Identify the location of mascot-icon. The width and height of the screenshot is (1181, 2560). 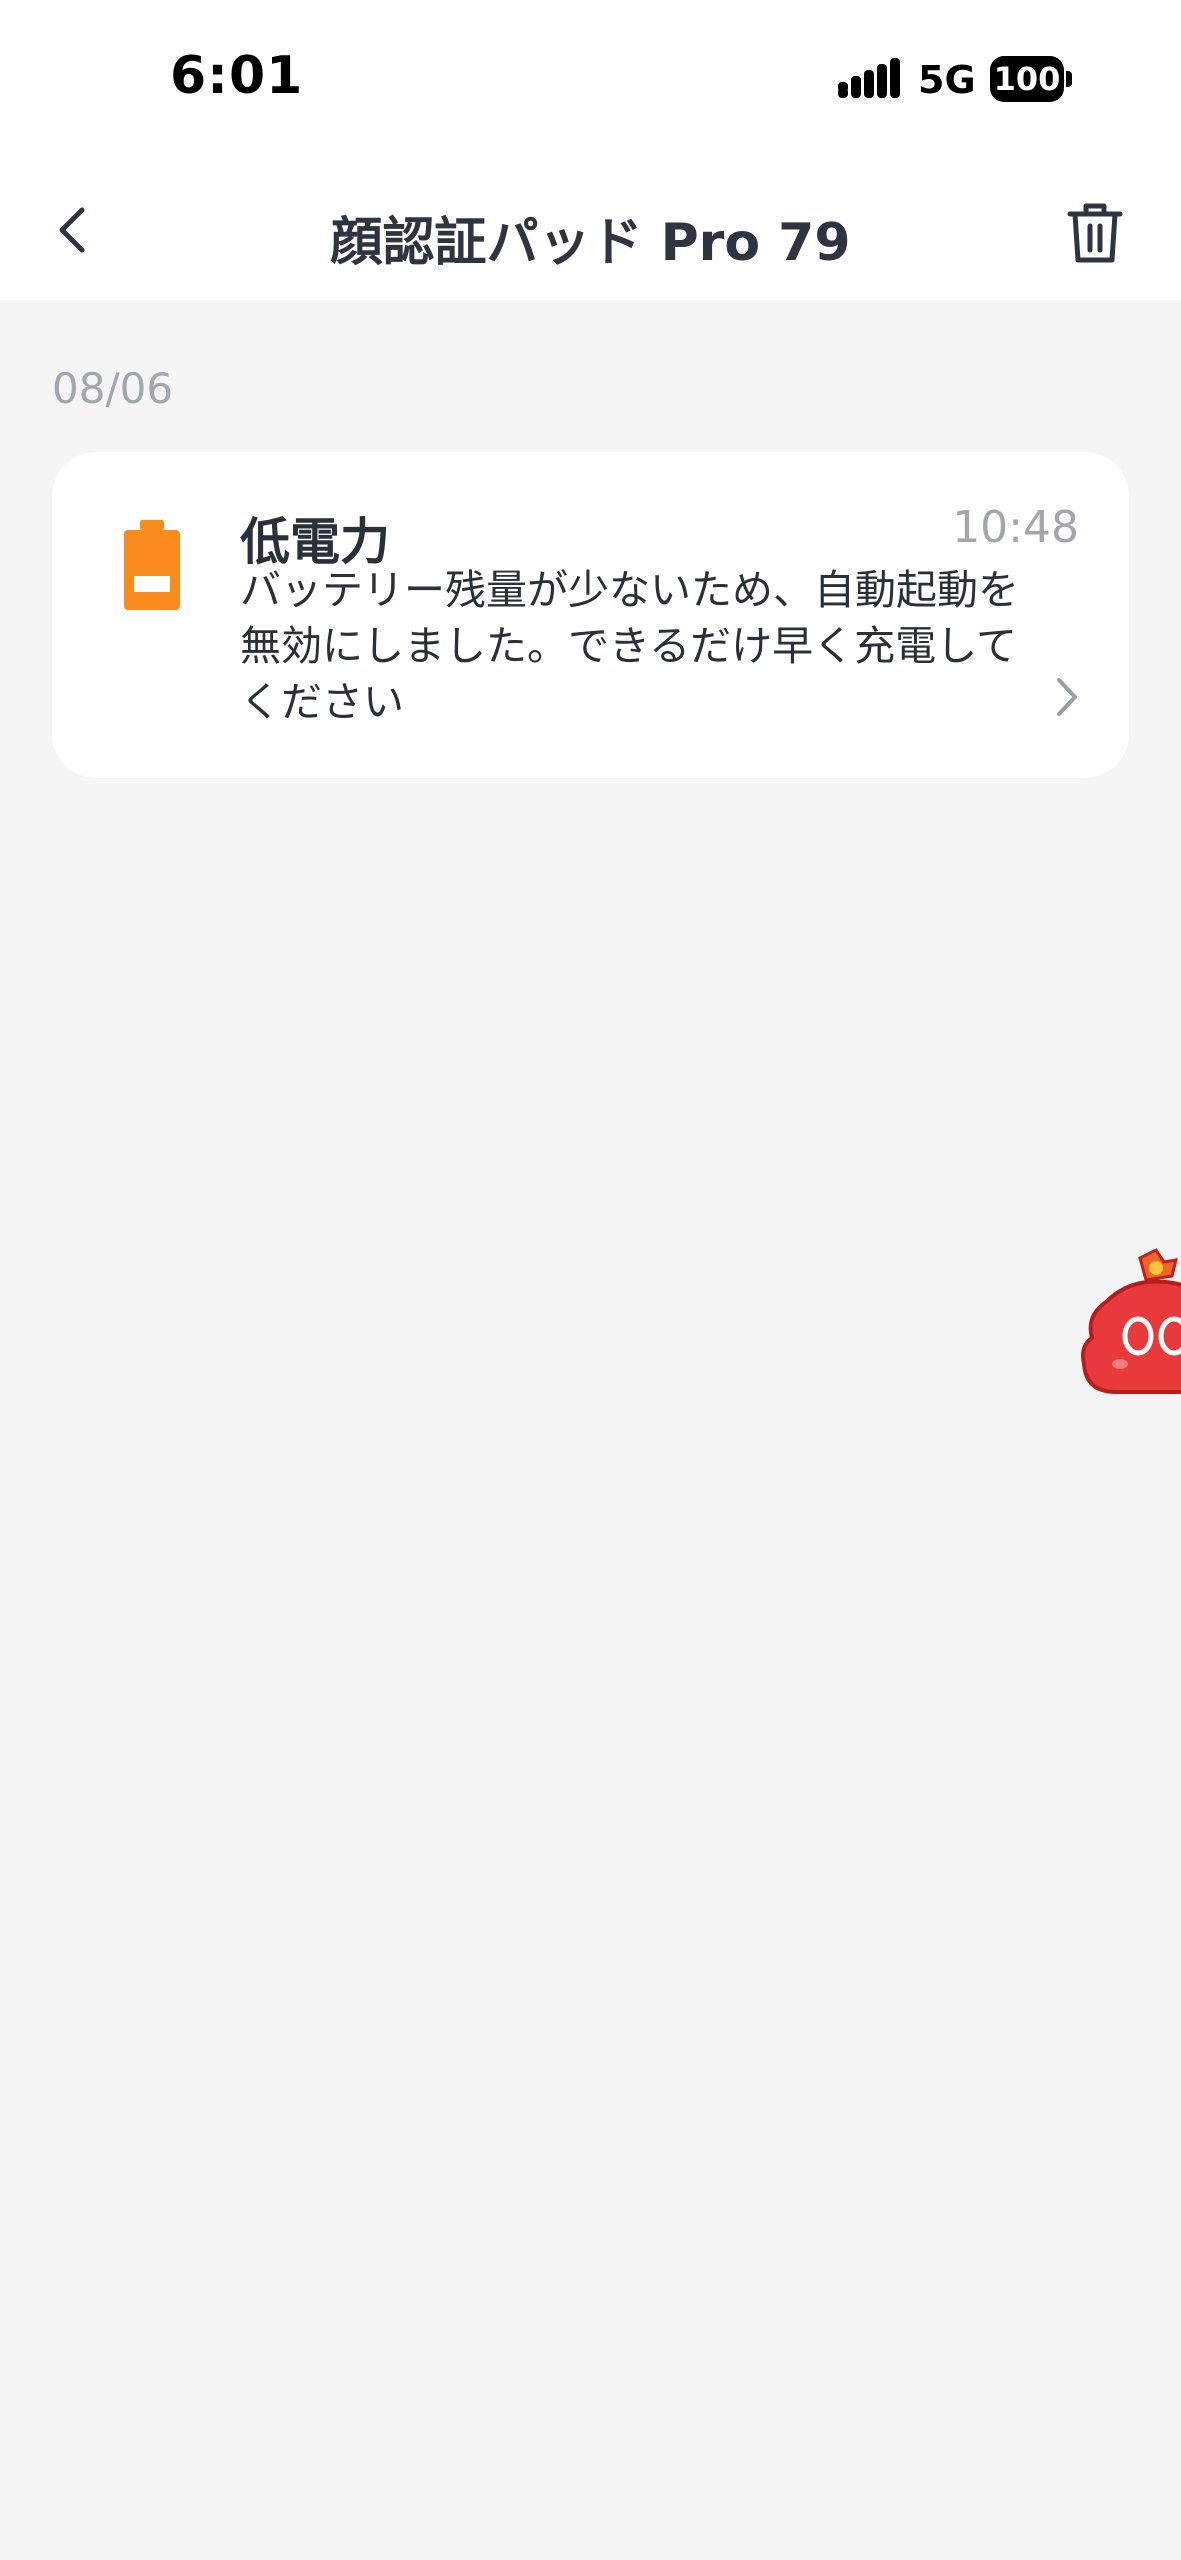
(1131, 1321).